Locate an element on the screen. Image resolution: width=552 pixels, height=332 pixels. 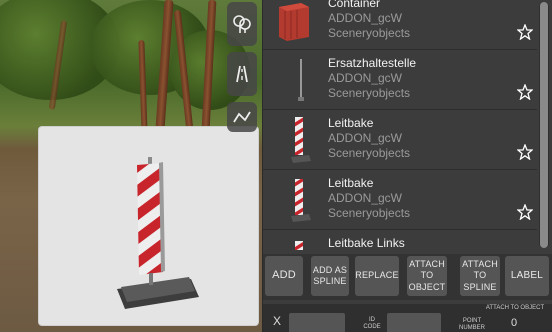
item-name: Container is located at coordinates (354, 5).